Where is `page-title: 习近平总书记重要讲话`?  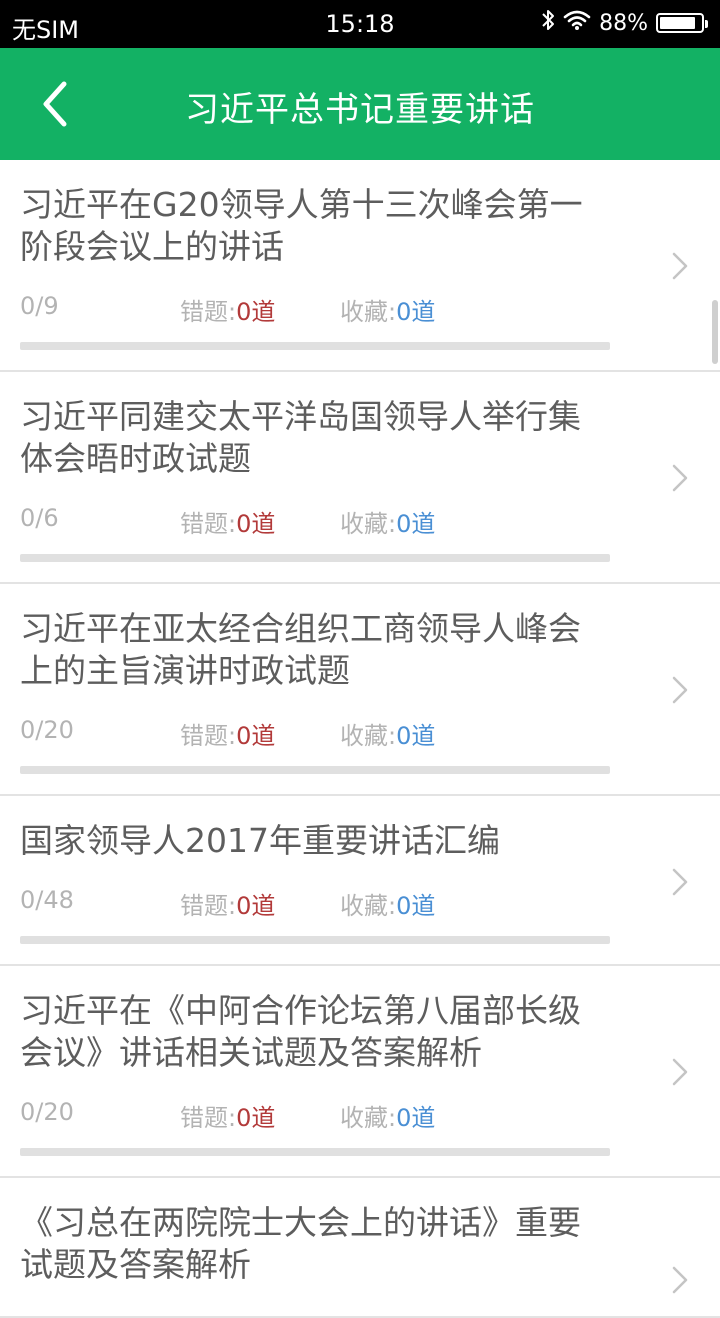
page-title: 习近平总书记重要讲话 is located at coordinates (360, 110).